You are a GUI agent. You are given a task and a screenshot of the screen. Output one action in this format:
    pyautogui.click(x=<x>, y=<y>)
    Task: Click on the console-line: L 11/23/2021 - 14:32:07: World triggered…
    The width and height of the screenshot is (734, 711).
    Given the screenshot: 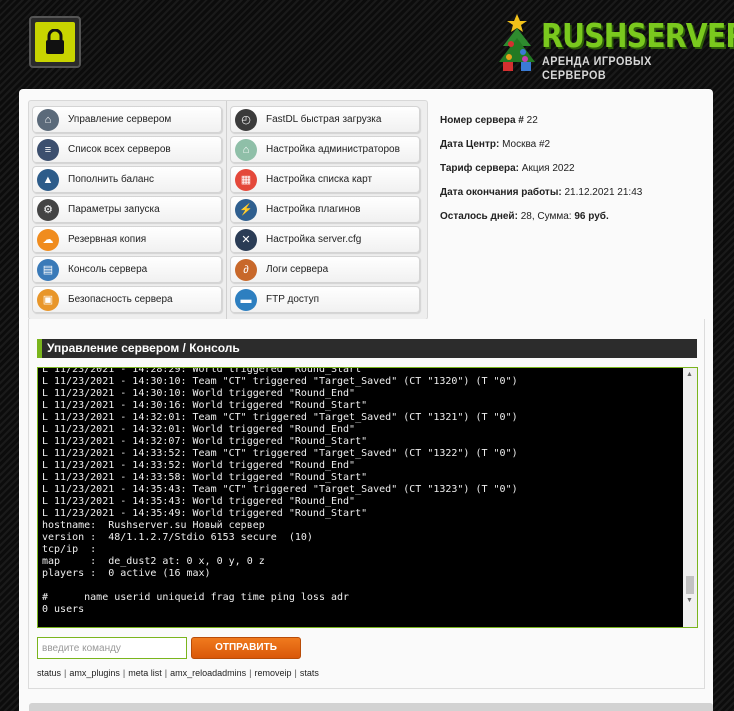 What is the action you would take?
    pyautogui.click(x=205, y=441)
    